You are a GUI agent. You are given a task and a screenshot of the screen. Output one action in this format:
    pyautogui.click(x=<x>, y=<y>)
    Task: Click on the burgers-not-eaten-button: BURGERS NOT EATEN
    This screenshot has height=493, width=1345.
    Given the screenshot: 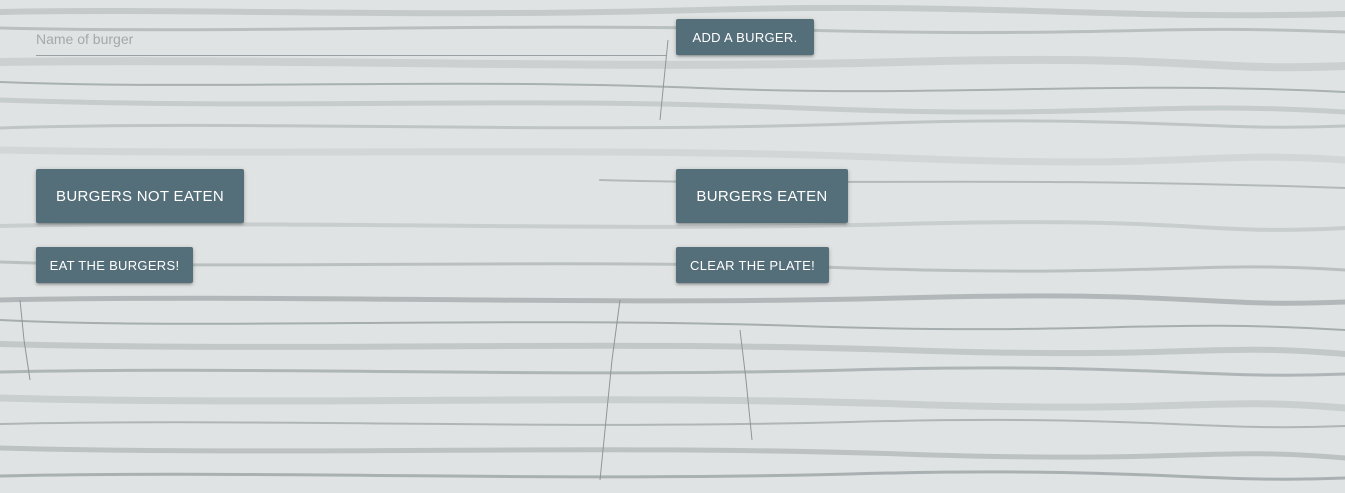 What is the action you would take?
    pyautogui.click(x=140, y=196)
    